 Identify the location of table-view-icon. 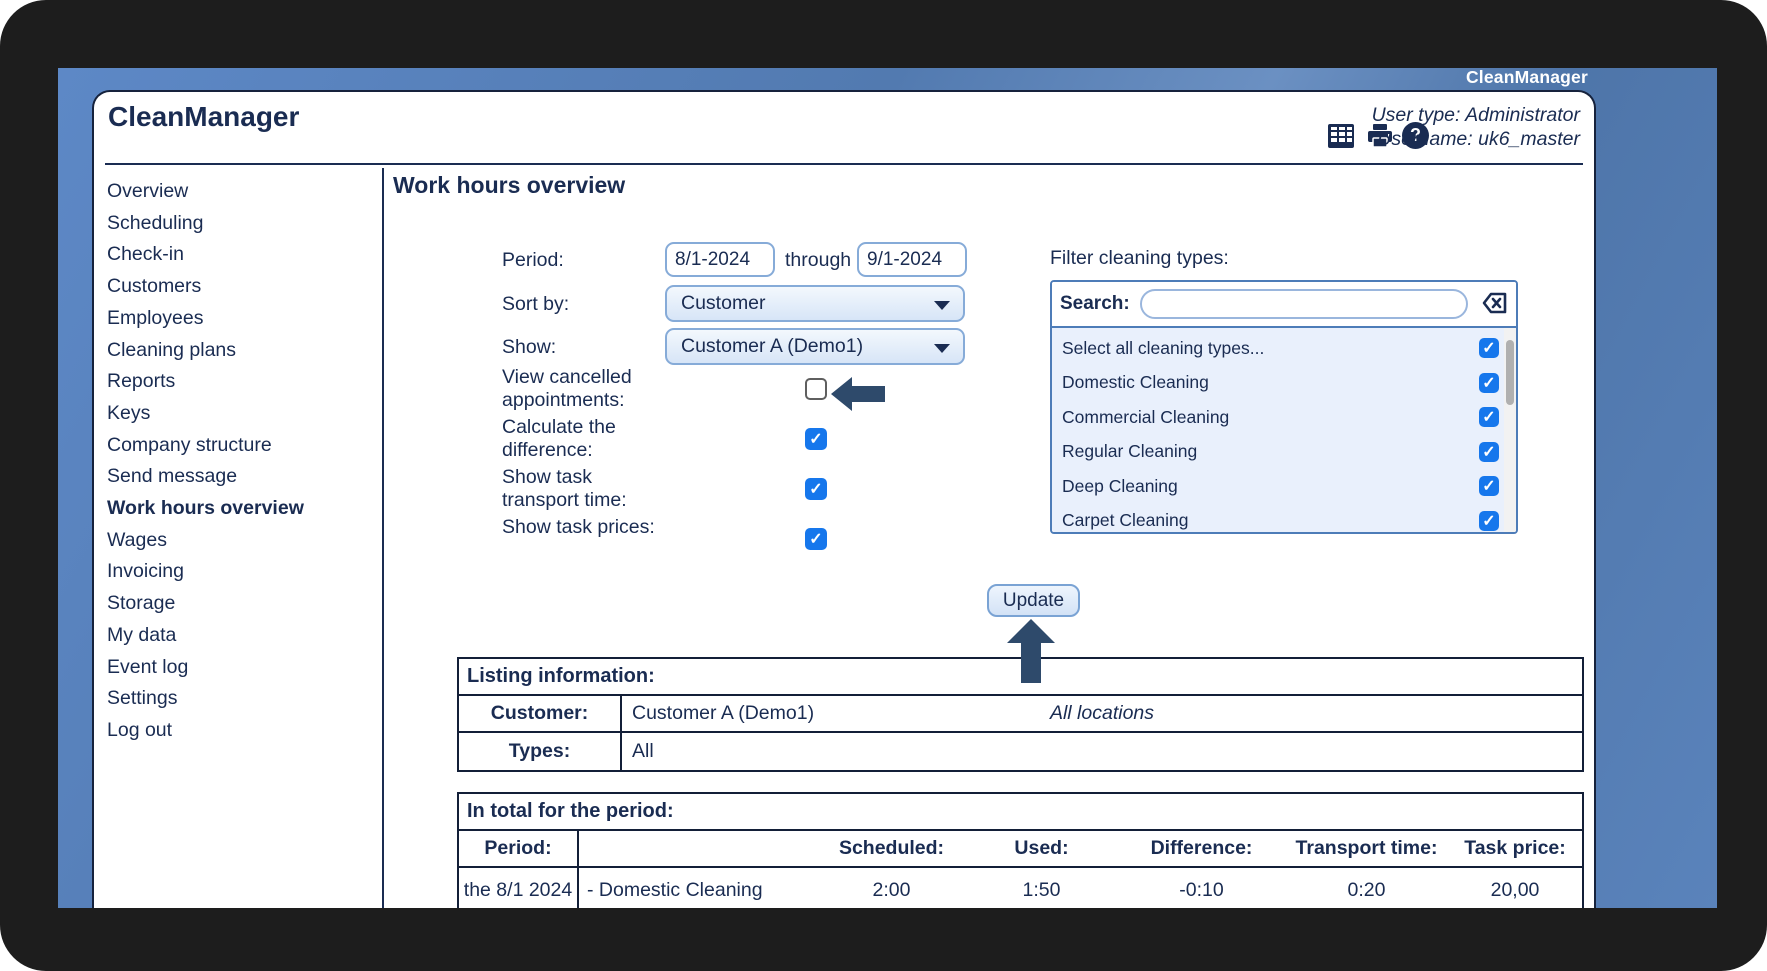
(1341, 136).